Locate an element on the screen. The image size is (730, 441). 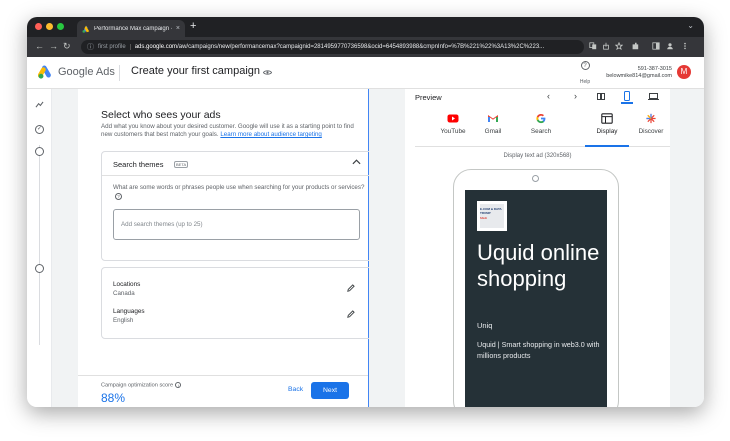
ad-headline: Uquid online shopping is located at coordinates (538, 265).